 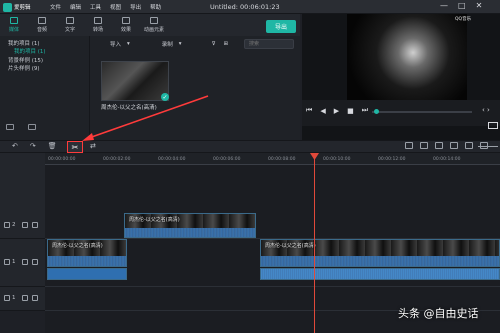 I want to click on window-controls: — □ ✕, so click(x=461, y=6).